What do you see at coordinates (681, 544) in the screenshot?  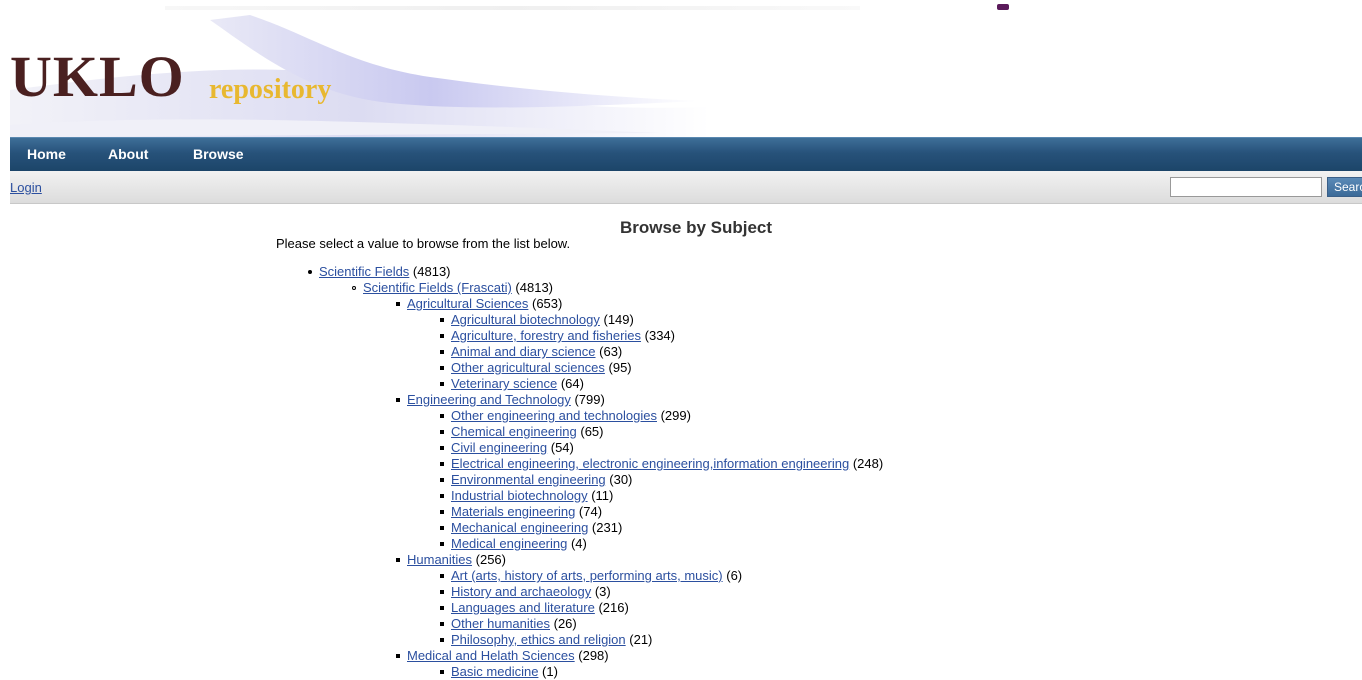 I see `subject-list-item: Medical engineering (4)` at bounding box center [681, 544].